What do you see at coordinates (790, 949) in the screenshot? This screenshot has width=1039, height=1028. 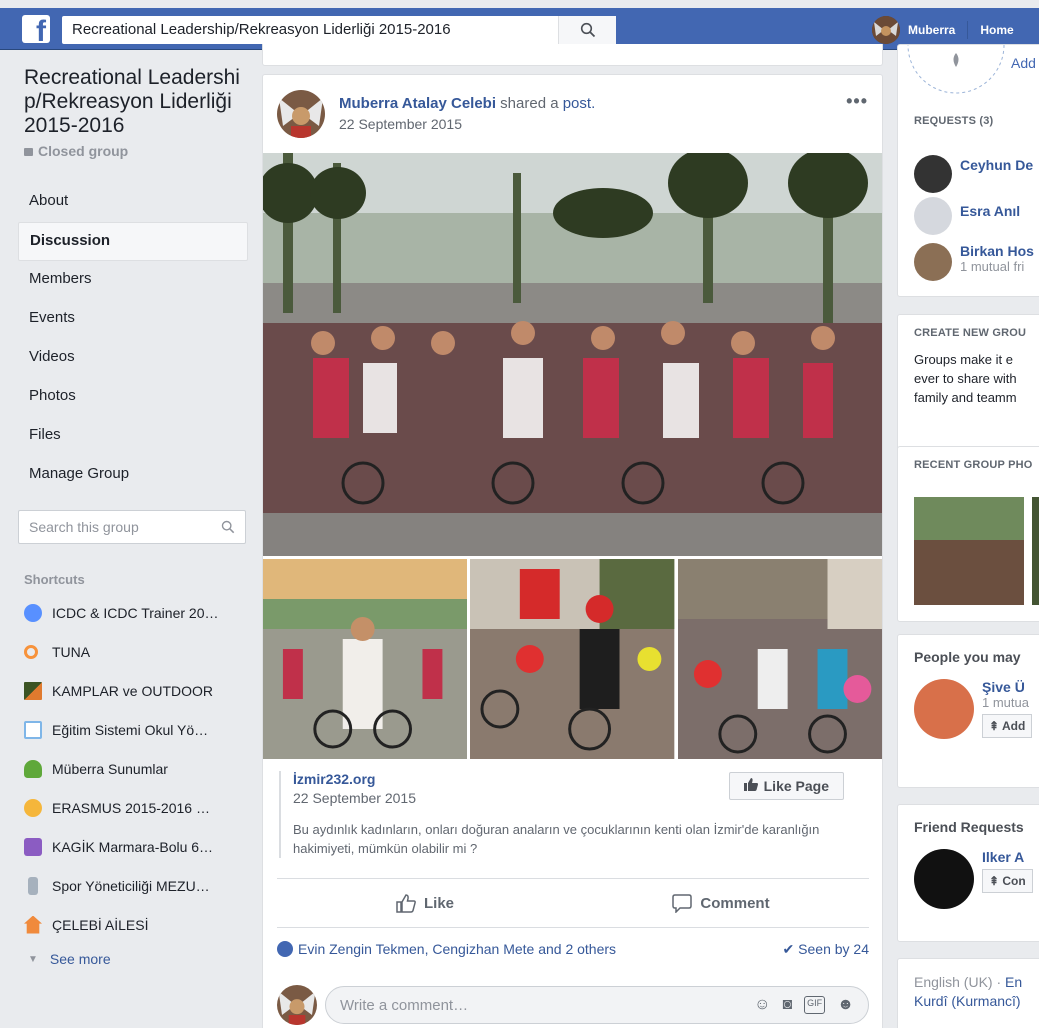 I see `checkmark-icon: ✔` at bounding box center [790, 949].